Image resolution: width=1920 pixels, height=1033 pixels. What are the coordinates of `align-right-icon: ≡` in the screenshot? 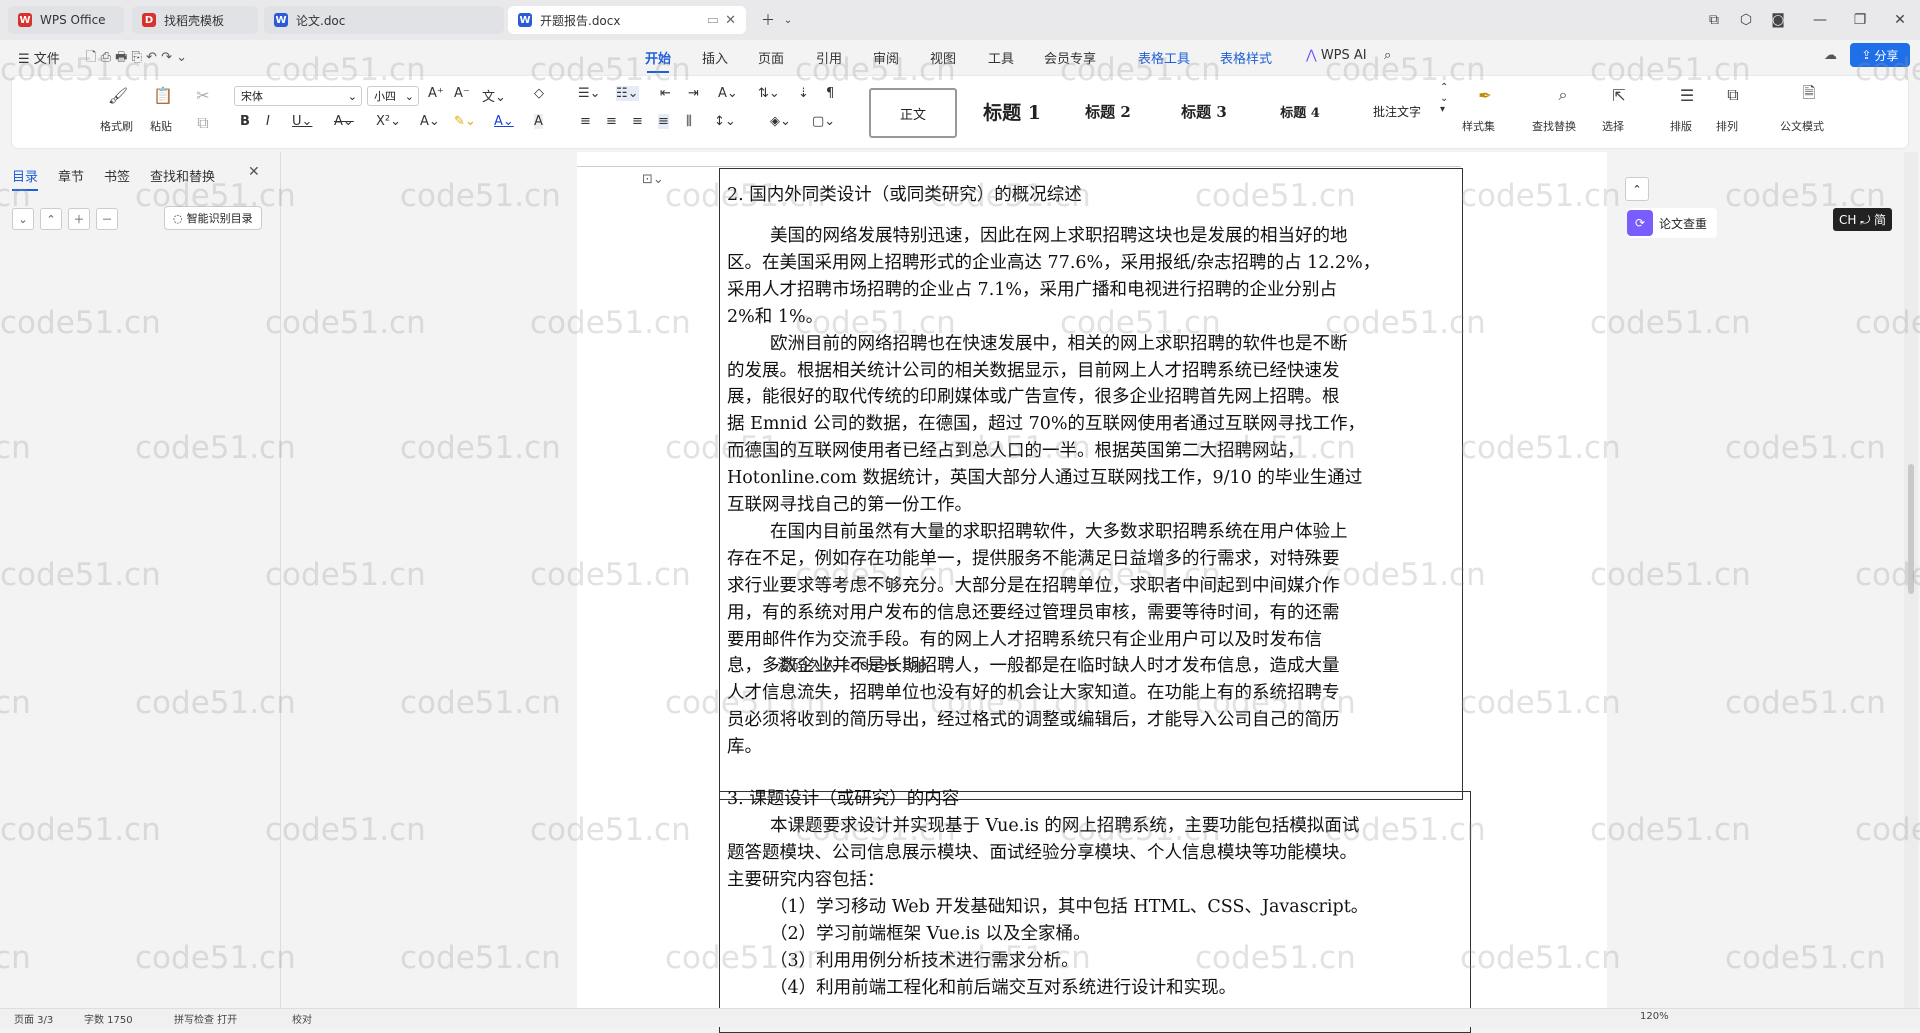 It's located at (637, 121).